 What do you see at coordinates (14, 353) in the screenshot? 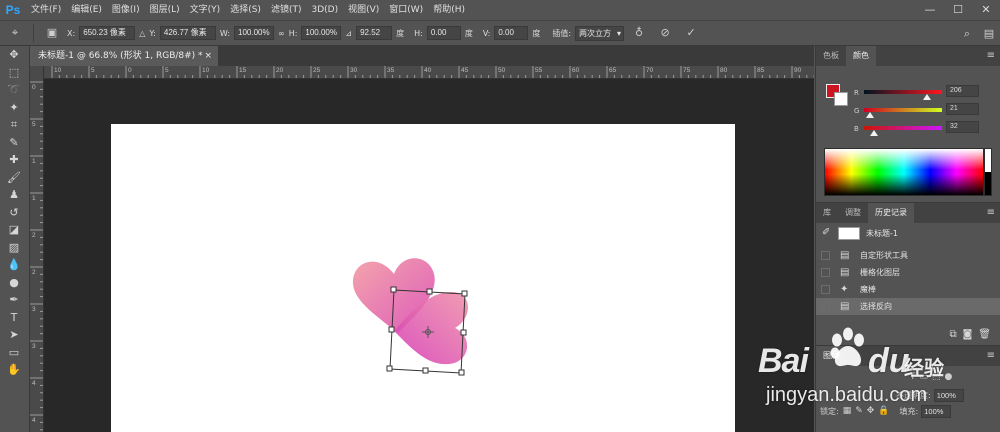
I see `shape-tool-icon: ▭` at bounding box center [14, 353].